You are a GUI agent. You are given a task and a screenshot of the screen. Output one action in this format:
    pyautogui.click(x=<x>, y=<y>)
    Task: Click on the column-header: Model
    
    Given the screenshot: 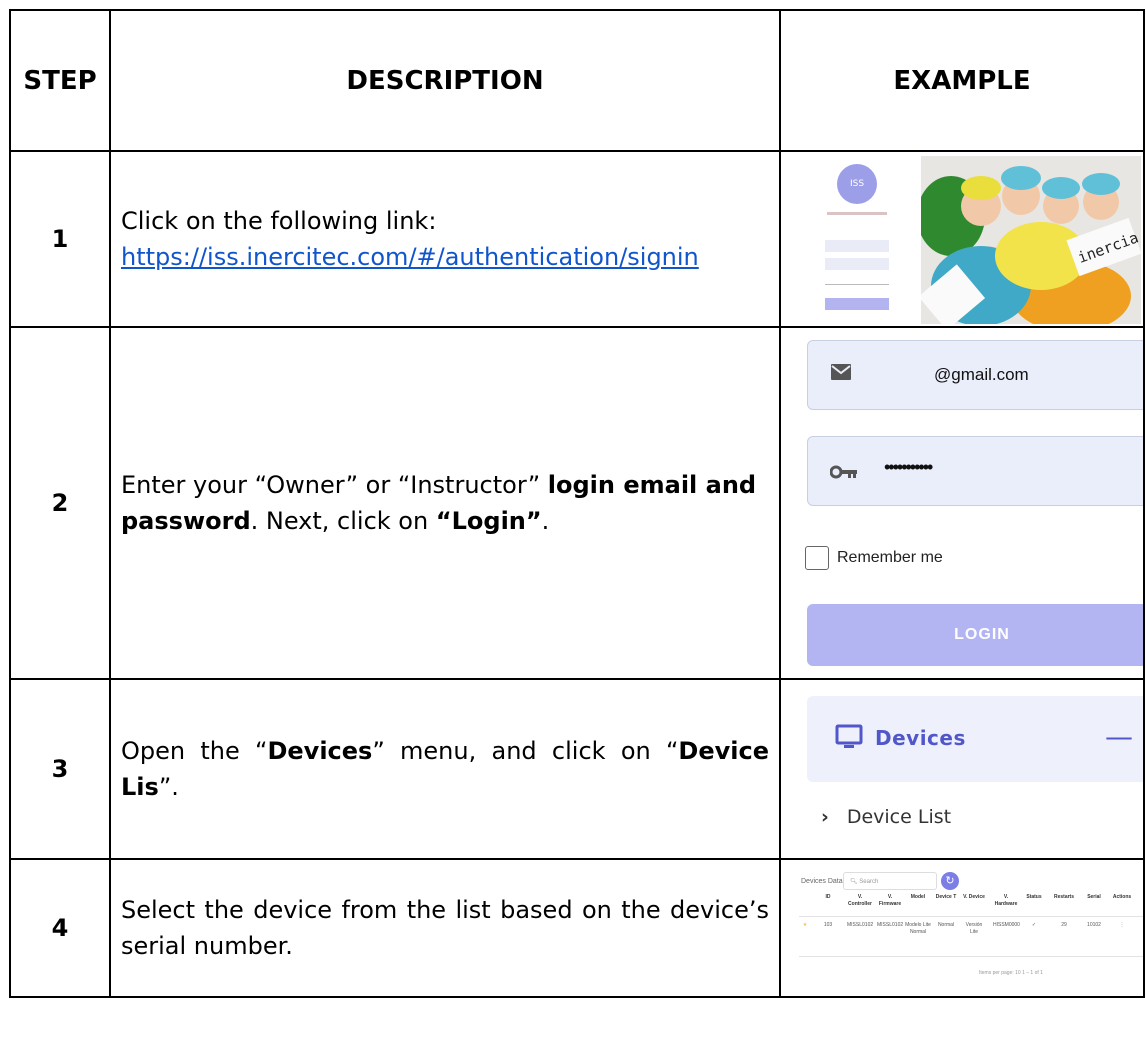 What is the action you would take?
    pyautogui.click(x=918, y=897)
    